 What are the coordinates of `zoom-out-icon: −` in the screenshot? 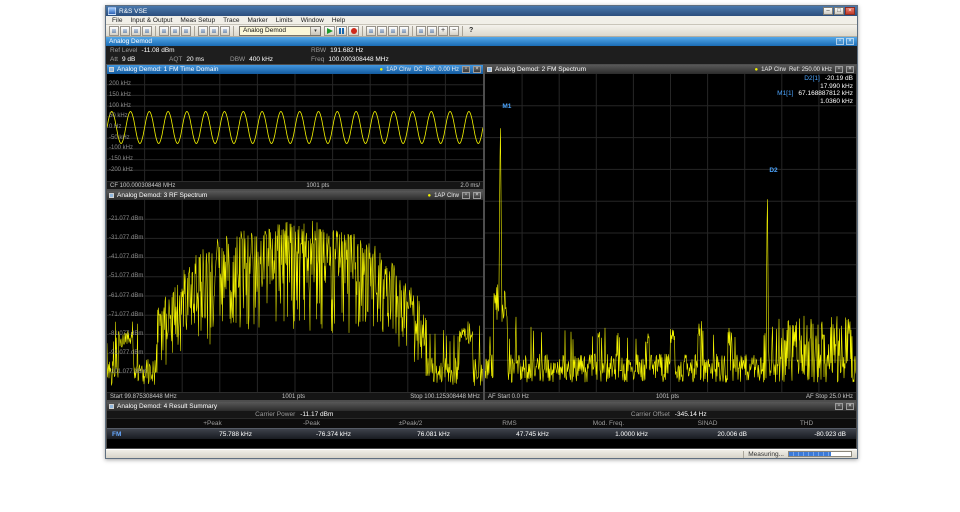 It's located at (454, 30).